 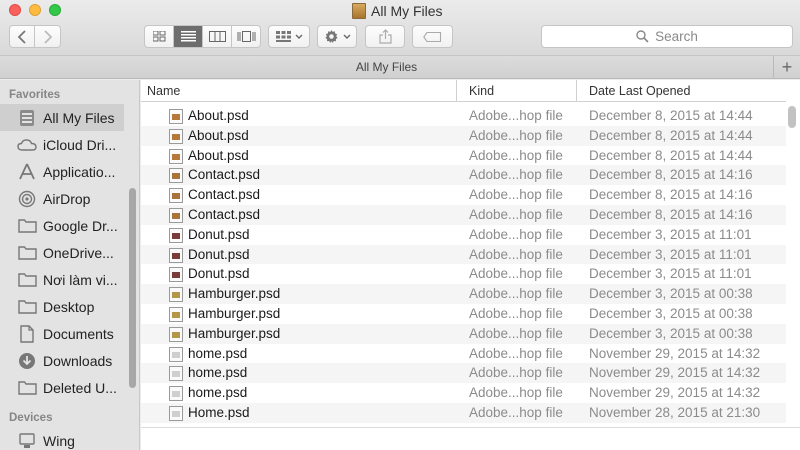 What do you see at coordinates (432, 36) in the screenshot?
I see `edit-tags-button` at bounding box center [432, 36].